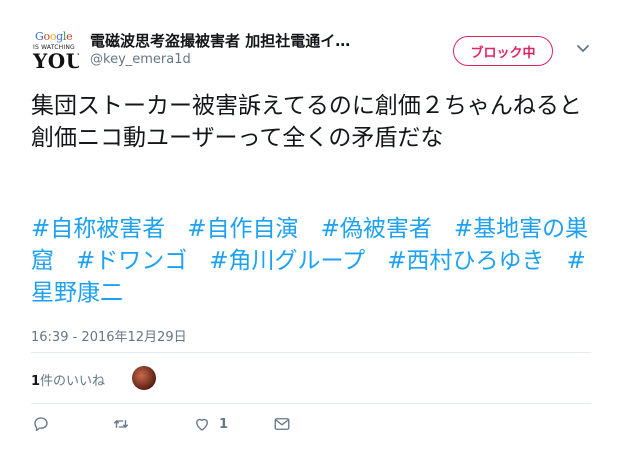  What do you see at coordinates (131, 261) in the screenshot?
I see `hashtag-link: #ドワンゴ` at bounding box center [131, 261].